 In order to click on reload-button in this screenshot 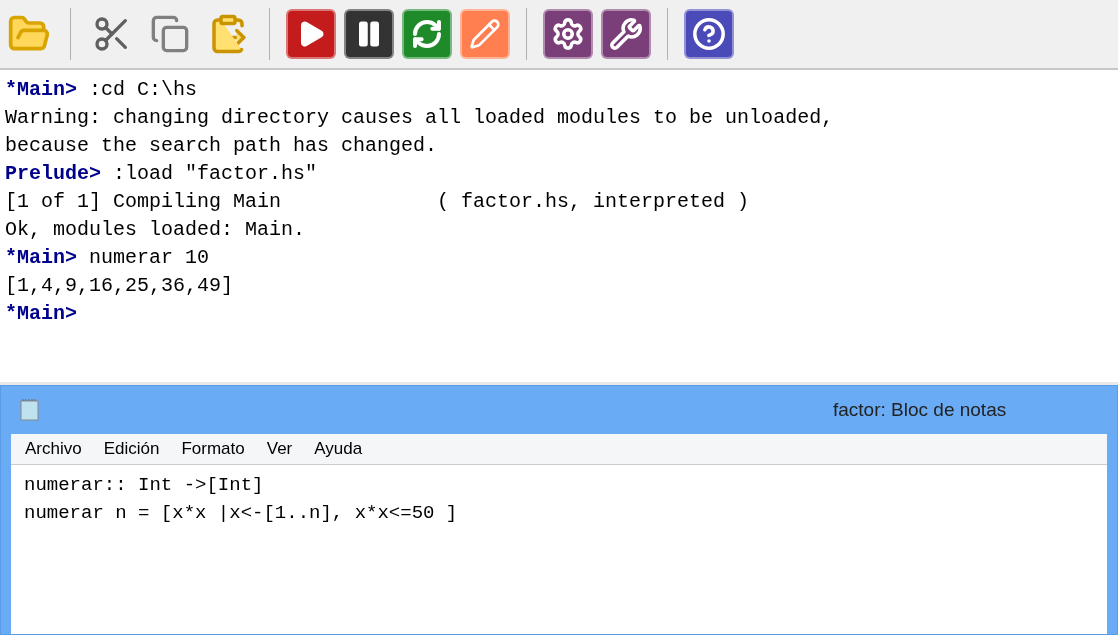, I will do `click(427, 34)`.